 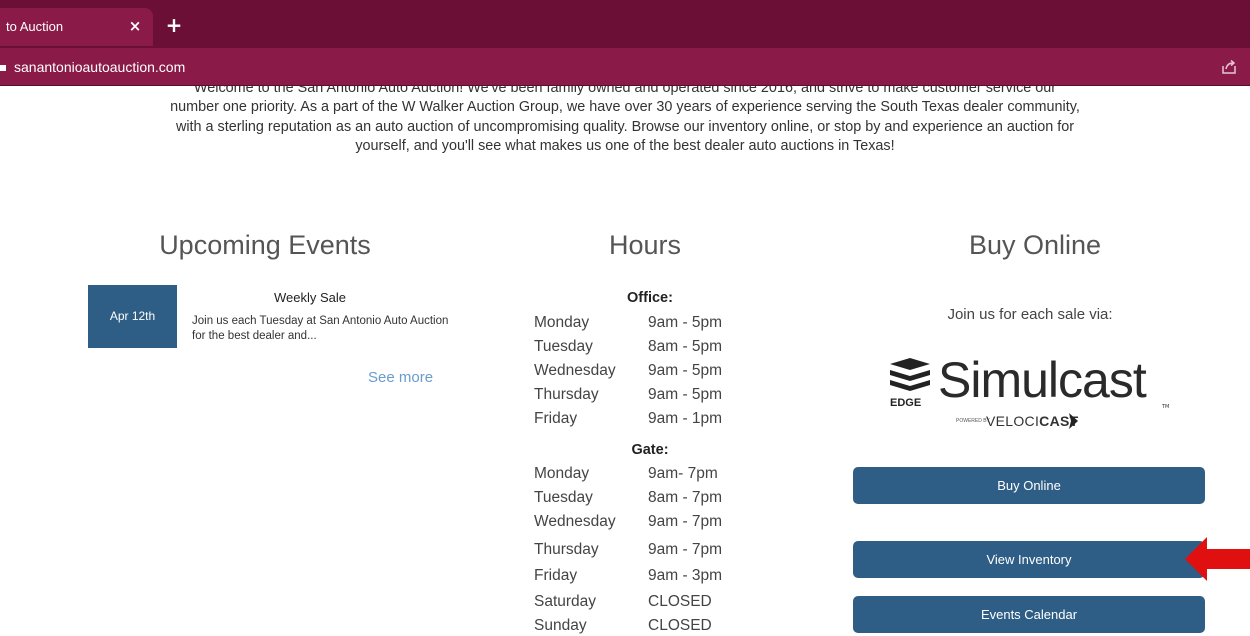 I want to click on see-more-link: See more, so click(x=400, y=377).